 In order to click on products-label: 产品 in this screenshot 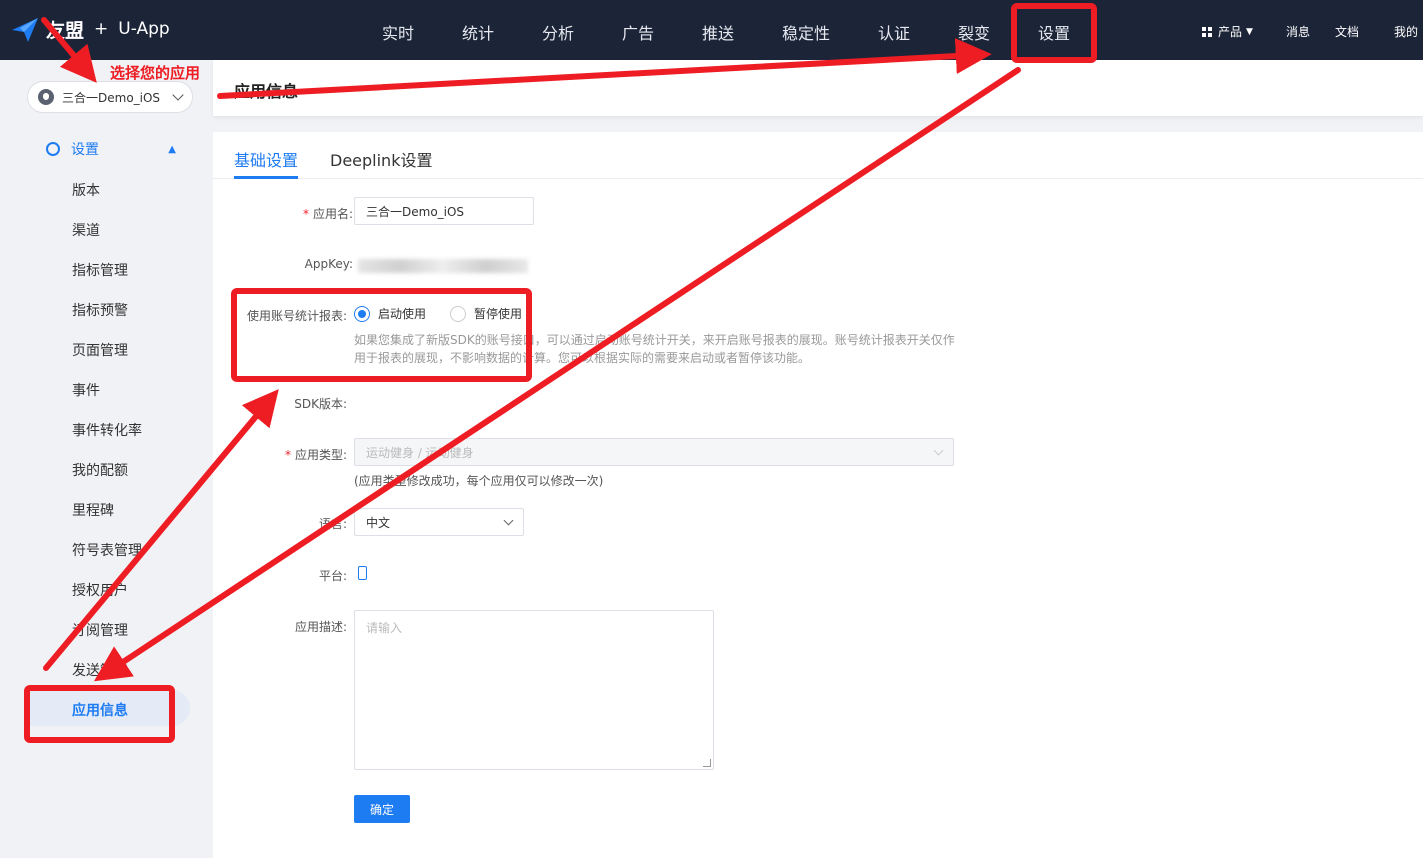, I will do `click(1230, 32)`.